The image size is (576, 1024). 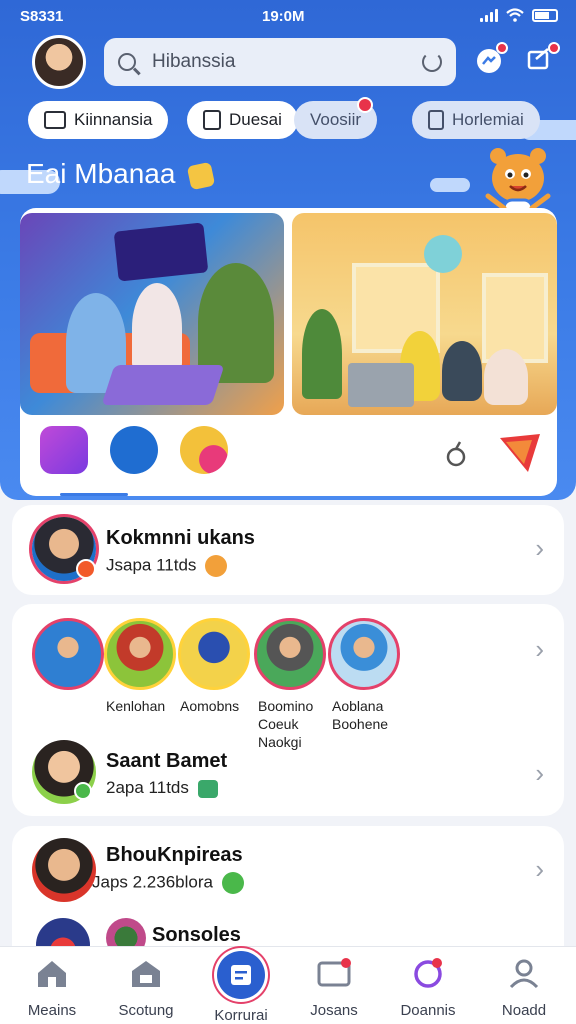 What do you see at coordinates (167, 761) in the screenshot?
I see `conversation-name: Saant Bamet` at bounding box center [167, 761].